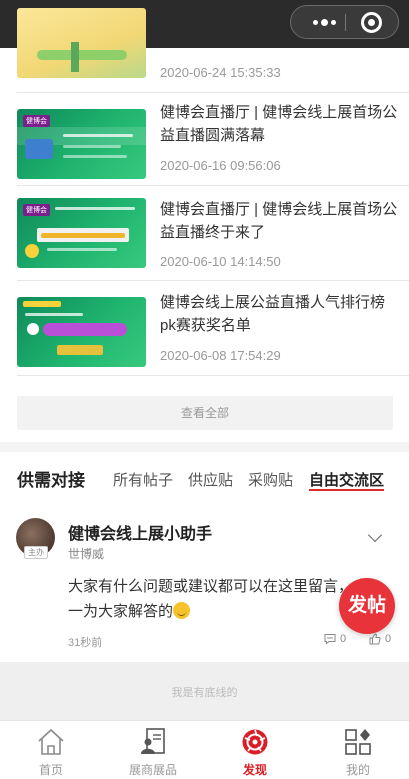 This screenshot has width=409, height=779. I want to click on exhibitor-icon, so click(153, 741).